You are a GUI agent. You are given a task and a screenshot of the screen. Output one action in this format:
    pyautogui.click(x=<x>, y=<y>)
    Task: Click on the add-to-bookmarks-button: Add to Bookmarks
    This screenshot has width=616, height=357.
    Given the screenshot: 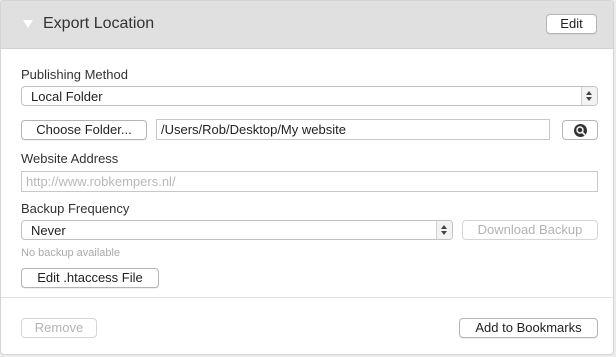 What is the action you would take?
    pyautogui.click(x=528, y=328)
    